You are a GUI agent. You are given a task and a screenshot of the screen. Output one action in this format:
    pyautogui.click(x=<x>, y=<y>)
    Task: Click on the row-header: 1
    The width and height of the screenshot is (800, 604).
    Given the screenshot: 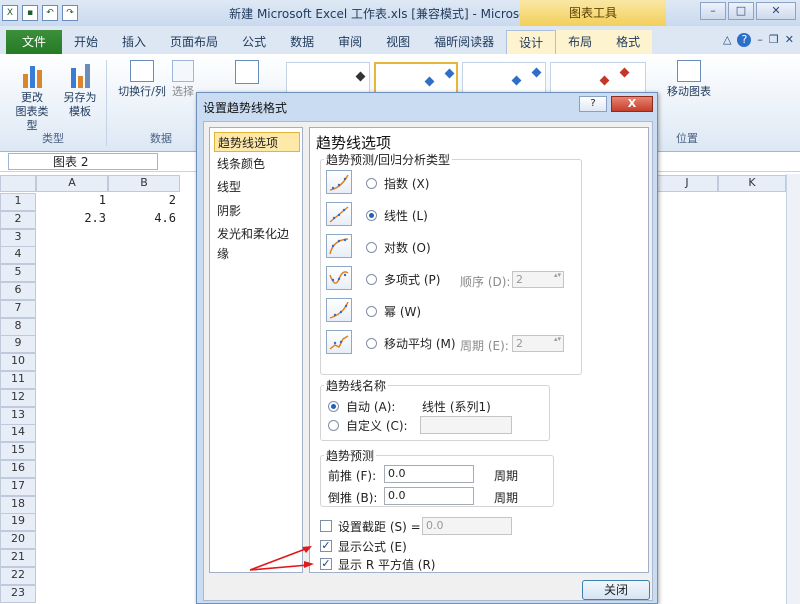 What is the action you would take?
    pyautogui.click(x=18, y=202)
    